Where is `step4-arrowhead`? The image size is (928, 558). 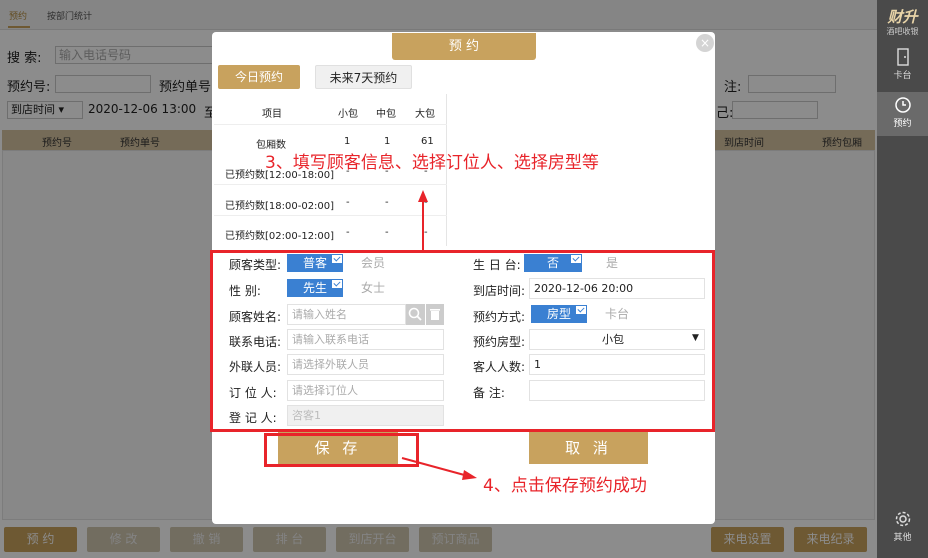
step4-arrowhead is located at coordinates (469, 475).